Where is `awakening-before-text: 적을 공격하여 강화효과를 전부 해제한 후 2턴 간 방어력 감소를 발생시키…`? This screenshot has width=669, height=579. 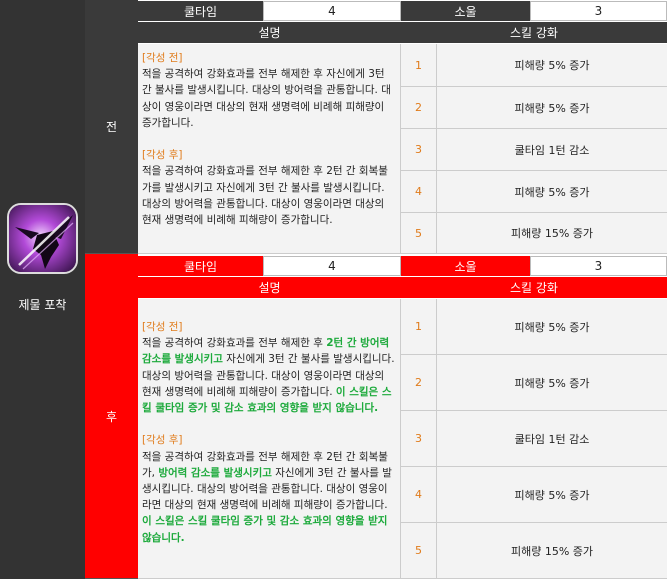
awakening-before-text: 적을 공격하여 강화효과를 전부 해제한 후 2턴 간 방어력 감소를 발생시키… is located at coordinates (269, 375).